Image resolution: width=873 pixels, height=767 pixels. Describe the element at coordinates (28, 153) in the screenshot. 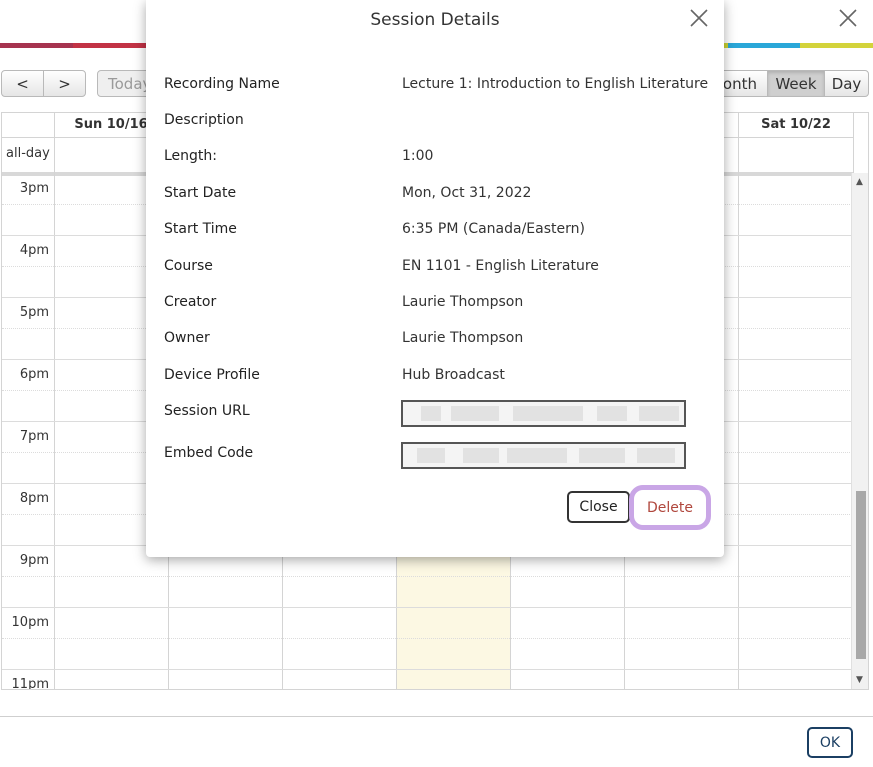

I see `all-day-label: all-day` at that location.